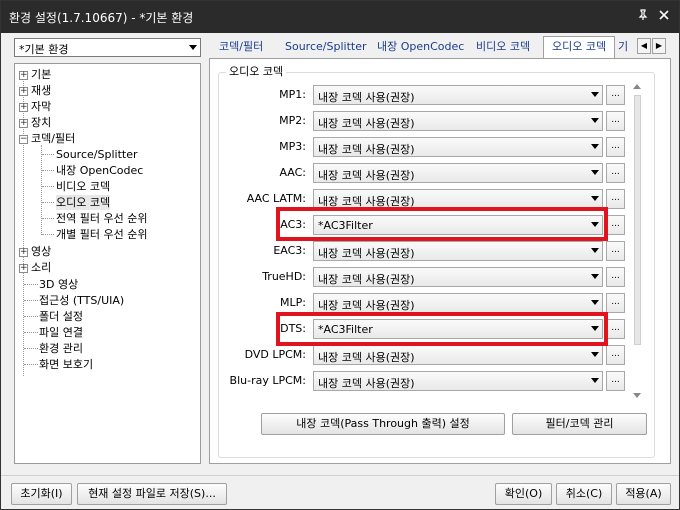  Describe the element at coordinates (458, 381) in the screenshot. I see `codec-select-bluray-lpcm: 내장 코덱 사용(권장)` at that location.